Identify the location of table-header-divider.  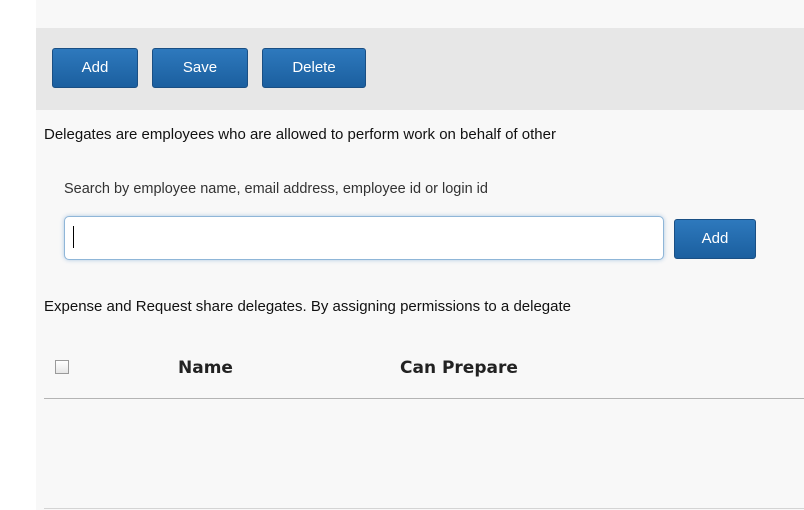
(424, 398).